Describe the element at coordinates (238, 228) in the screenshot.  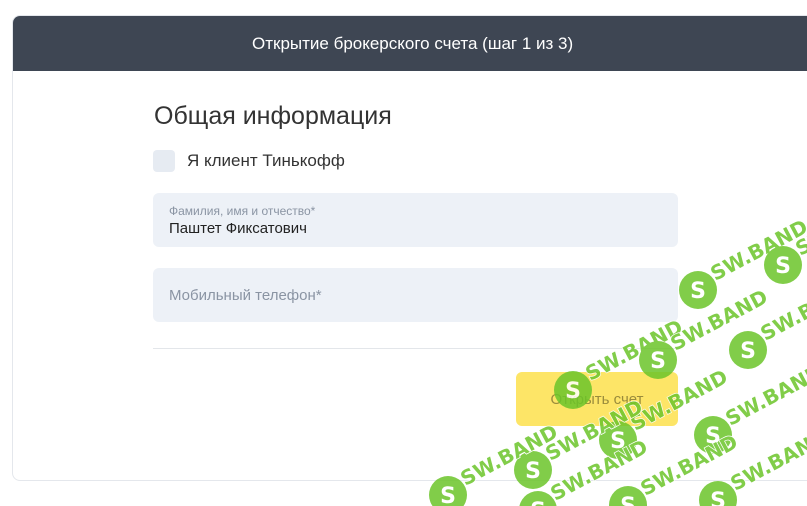
I see `fio-field-value: Паштет Фиксатович` at that location.